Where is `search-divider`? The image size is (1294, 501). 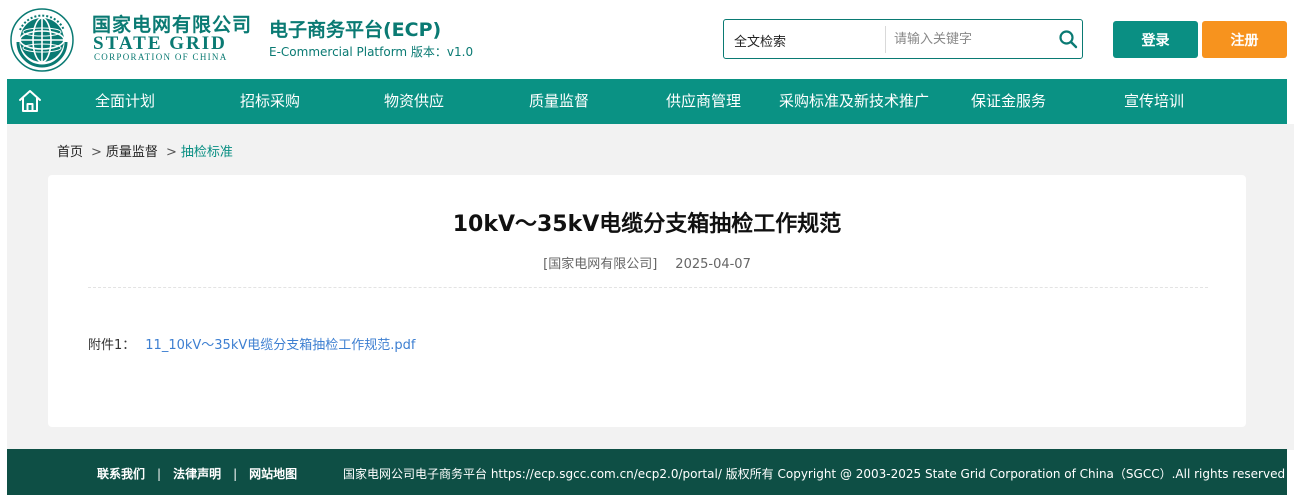 search-divider is located at coordinates (885, 39).